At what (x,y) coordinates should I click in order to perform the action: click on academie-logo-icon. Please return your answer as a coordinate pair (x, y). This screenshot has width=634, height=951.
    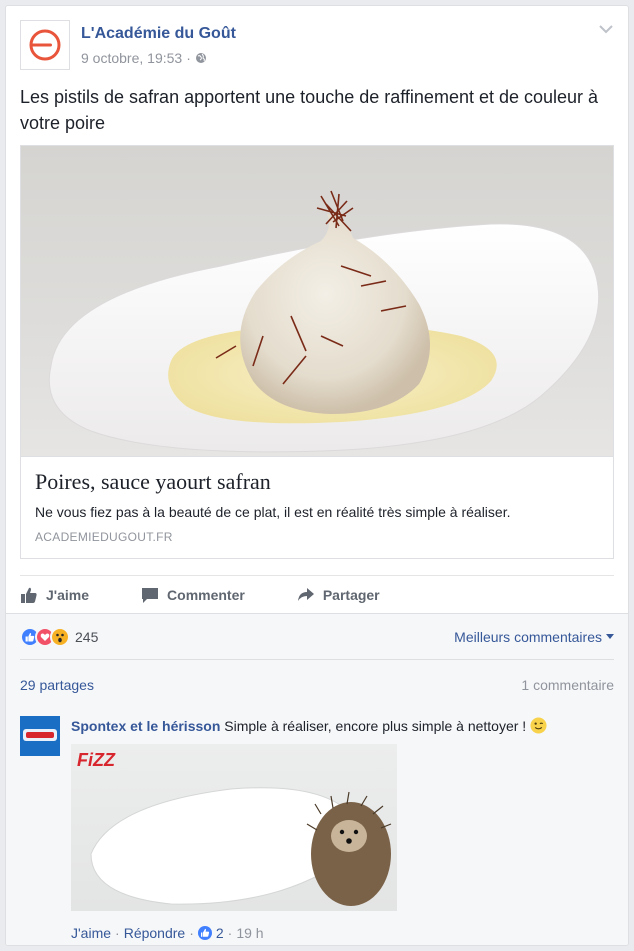
    Looking at the image, I should click on (45, 45).